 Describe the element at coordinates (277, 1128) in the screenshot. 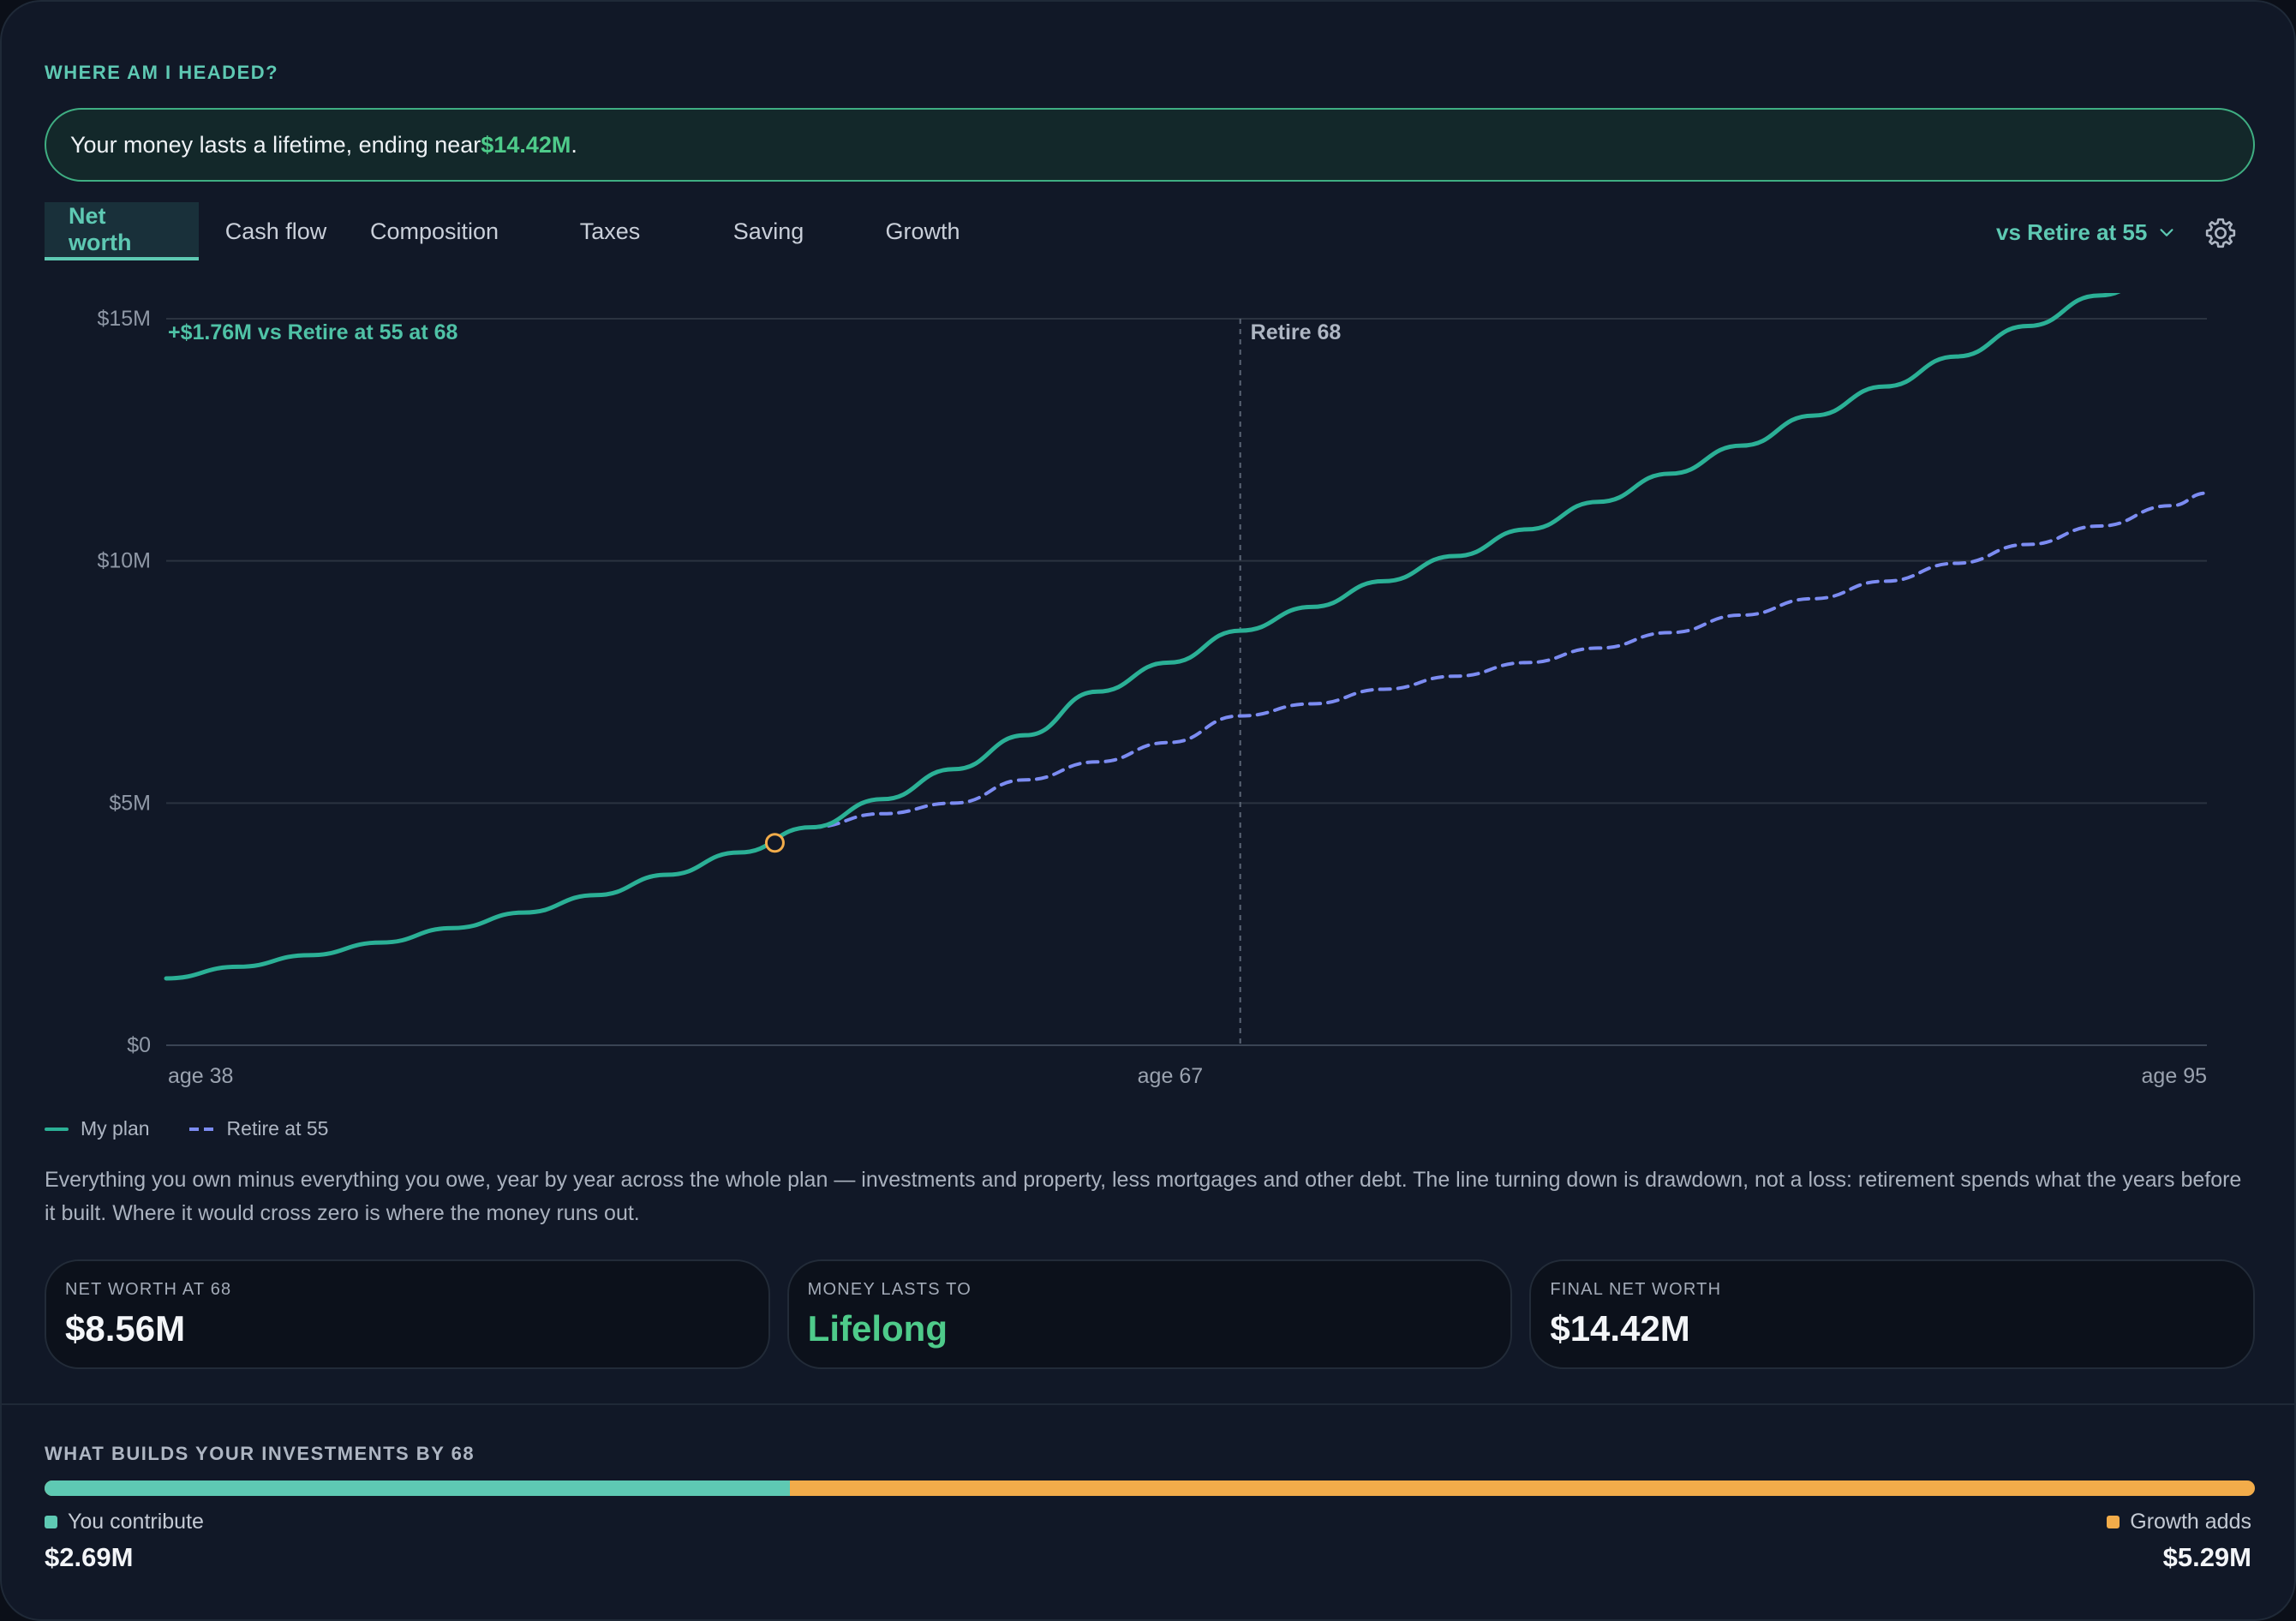

I see `legend-label: Retire at 55` at that location.